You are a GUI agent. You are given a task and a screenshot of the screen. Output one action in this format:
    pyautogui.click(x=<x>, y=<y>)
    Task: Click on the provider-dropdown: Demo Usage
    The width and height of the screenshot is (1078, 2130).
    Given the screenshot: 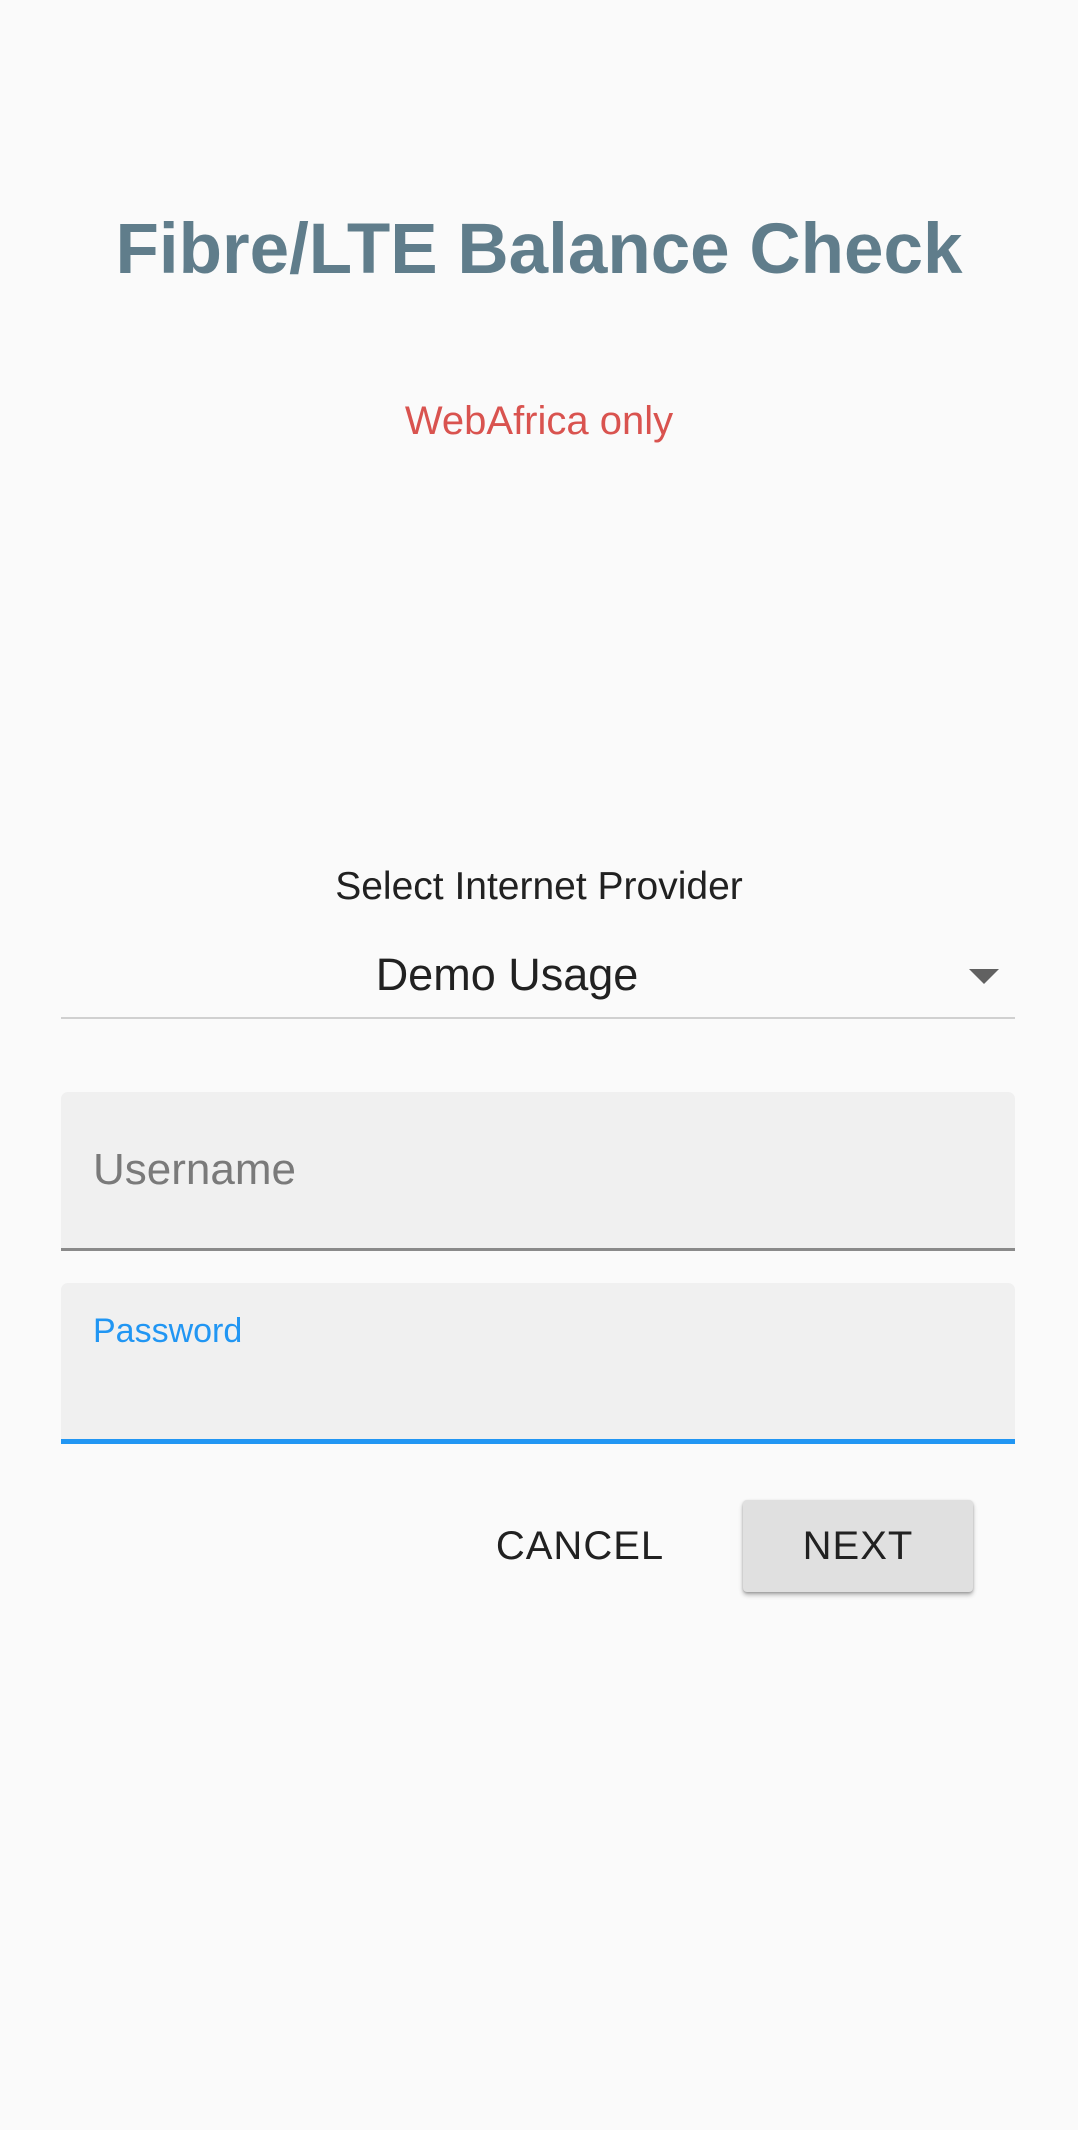 What is the action you would take?
    pyautogui.click(x=538, y=977)
    